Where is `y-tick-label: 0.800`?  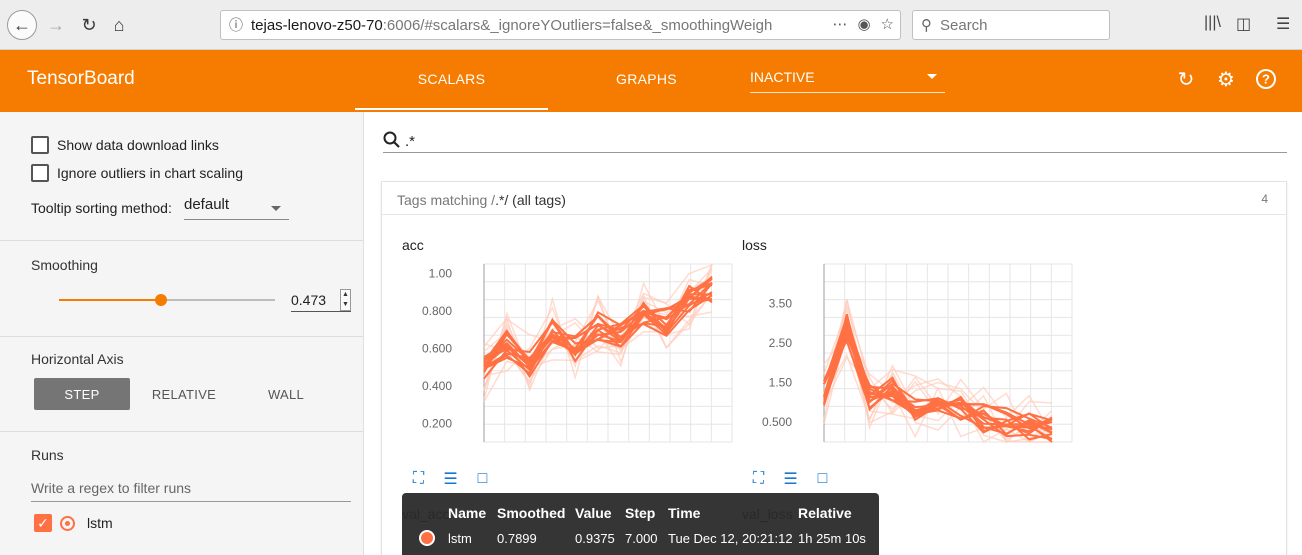 y-tick-label: 0.800 is located at coordinates (437, 311).